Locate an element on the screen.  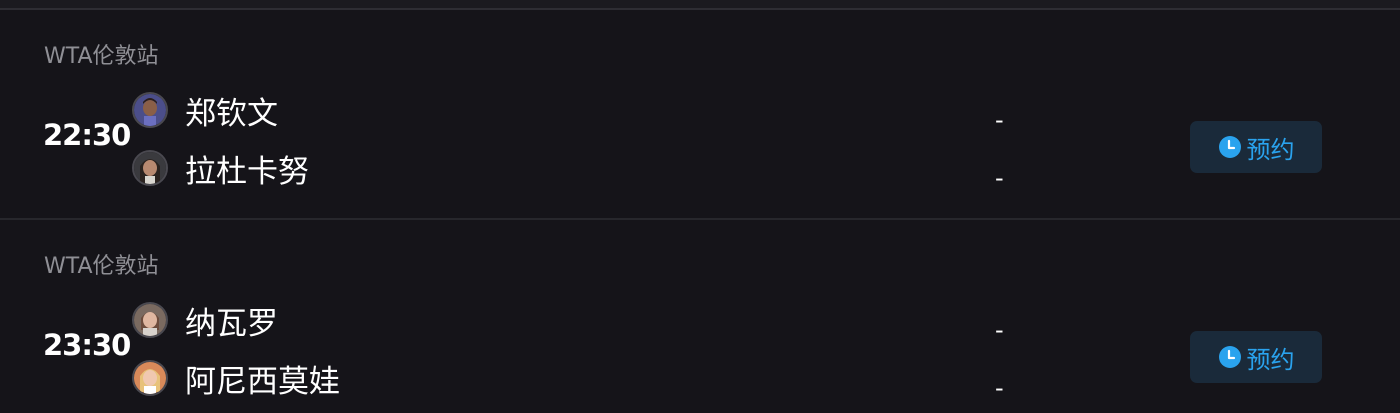
player-row: 拉杜卡努 is located at coordinates (220, 169).